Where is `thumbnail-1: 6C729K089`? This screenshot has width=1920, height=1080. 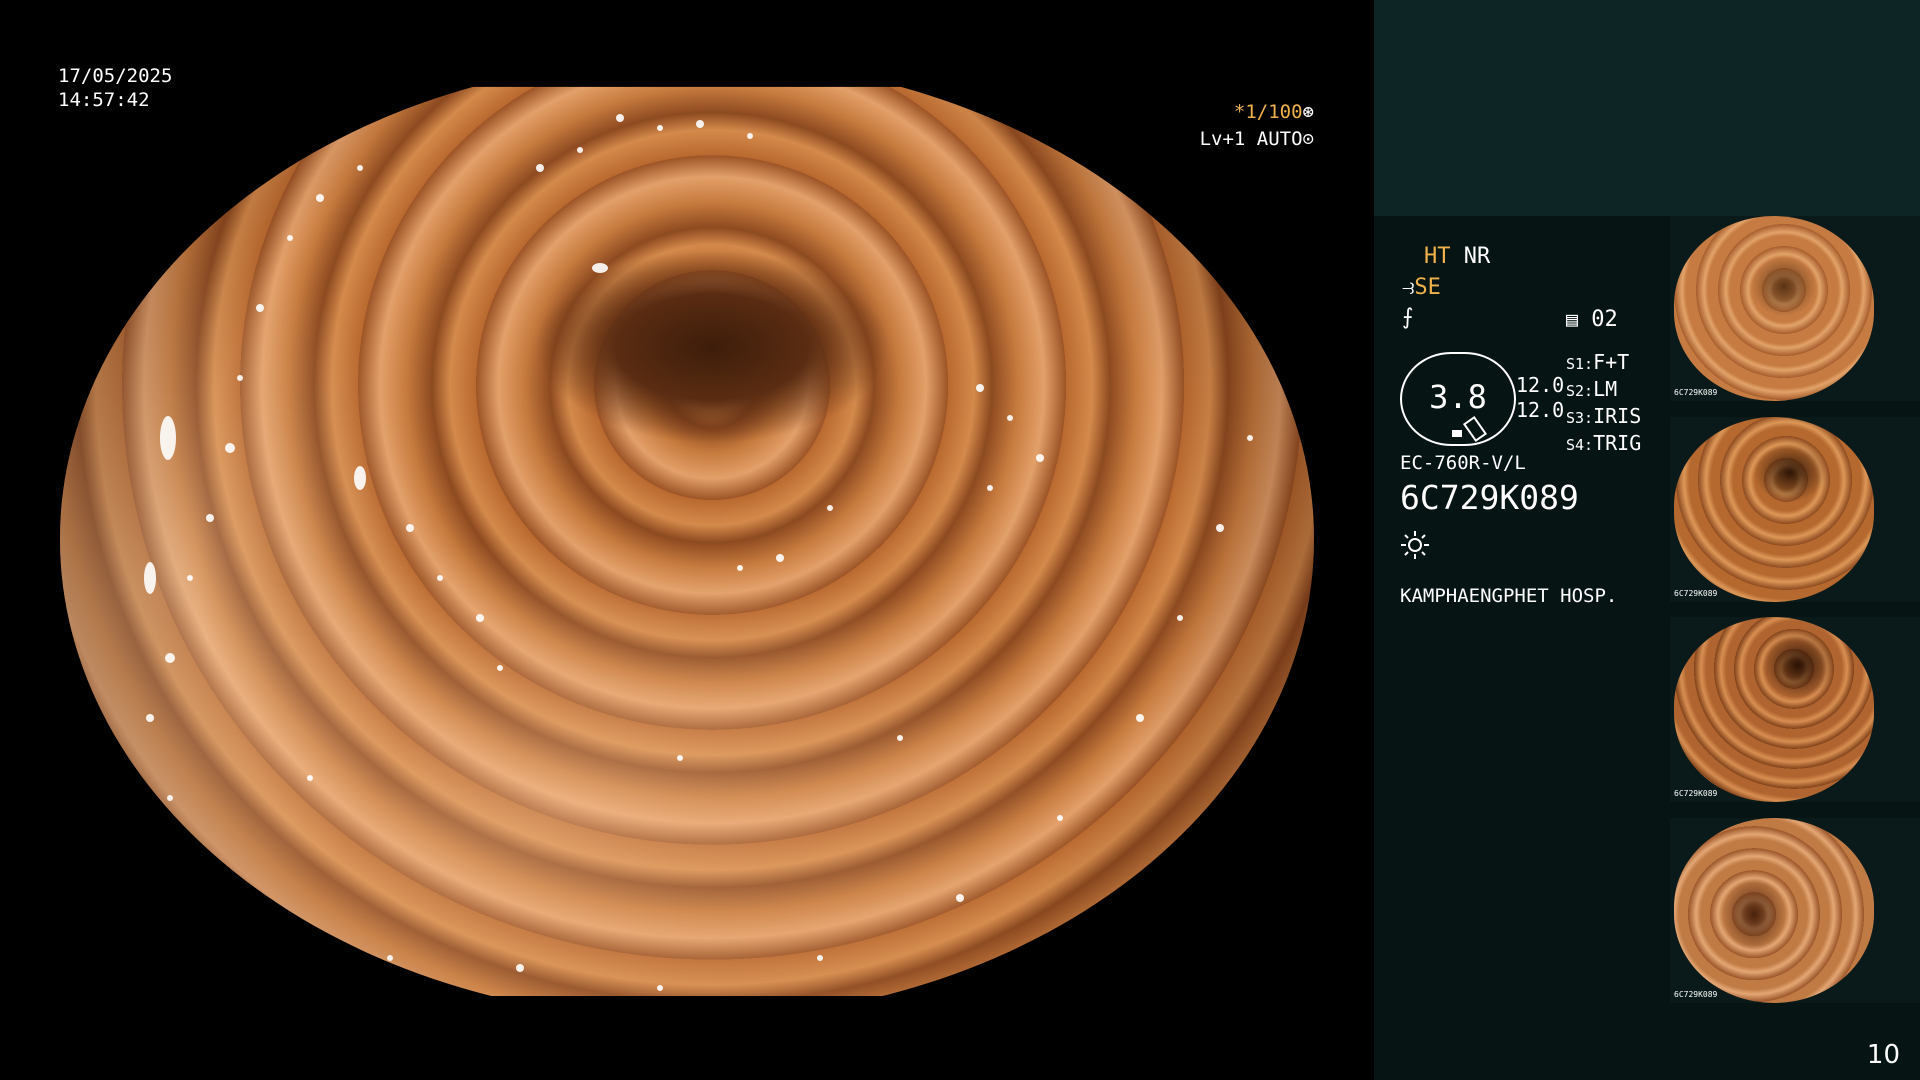 thumbnail-1: 6C729K089 is located at coordinates (1795, 308).